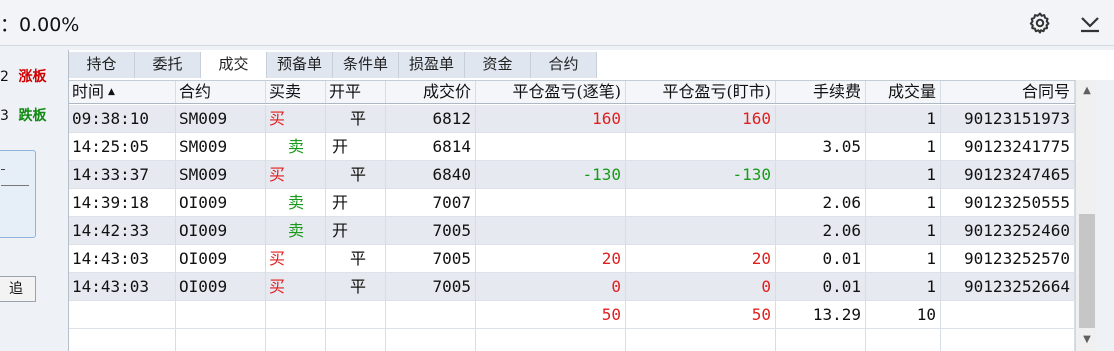  What do you see at coordinates (551, 286) in the screenshot?
I see `cell-pnl-trade: 0` at bounding box center [551, 286].